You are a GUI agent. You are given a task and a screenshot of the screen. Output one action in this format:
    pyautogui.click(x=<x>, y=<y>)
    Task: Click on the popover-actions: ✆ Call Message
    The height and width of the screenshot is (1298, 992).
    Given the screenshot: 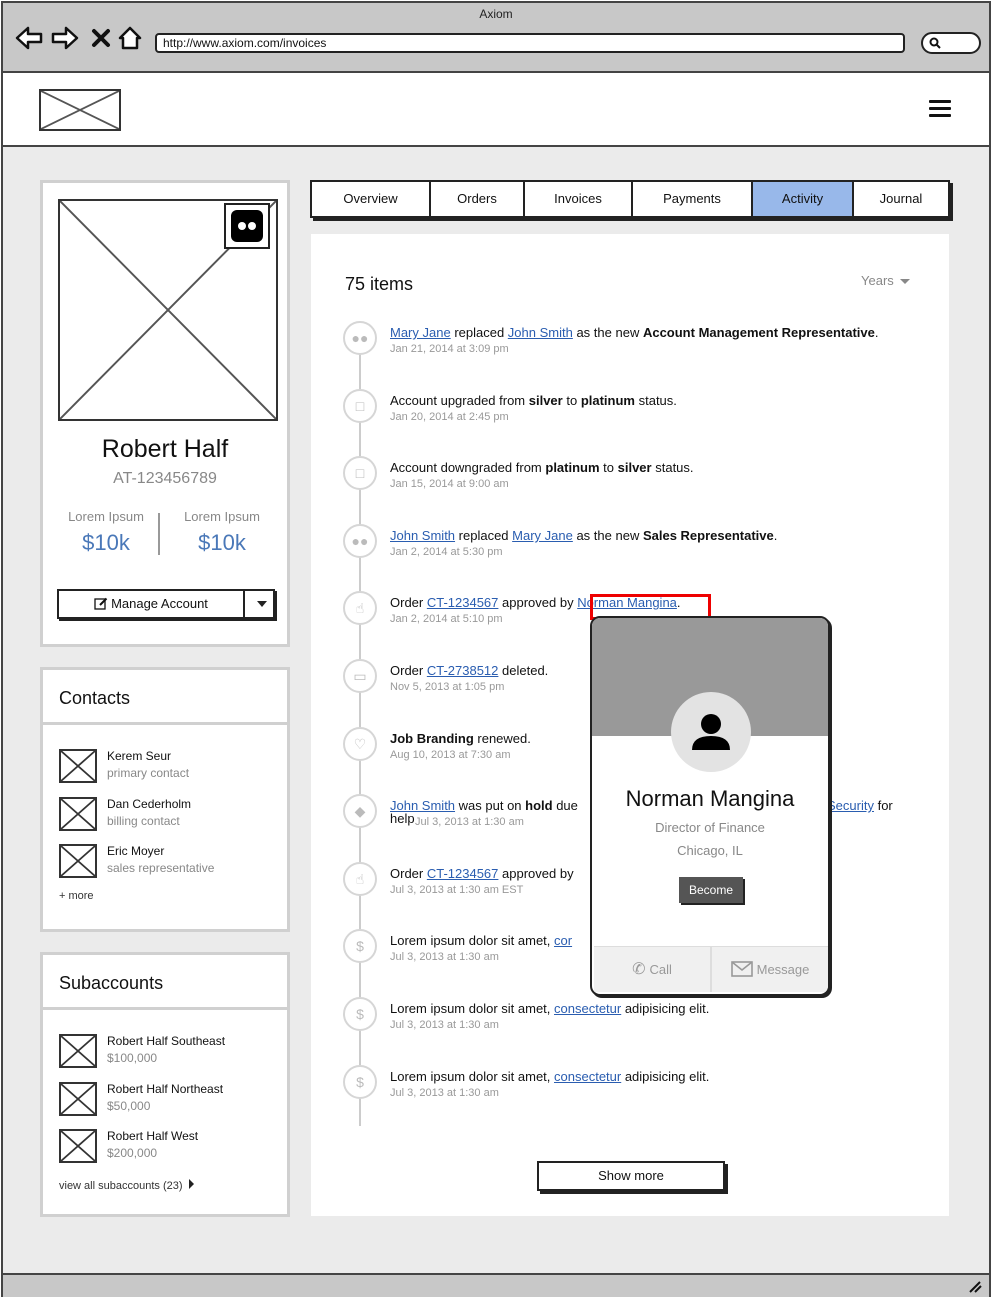 What is the action you would take?
    pyautogui.click(x=711, y=969)
    